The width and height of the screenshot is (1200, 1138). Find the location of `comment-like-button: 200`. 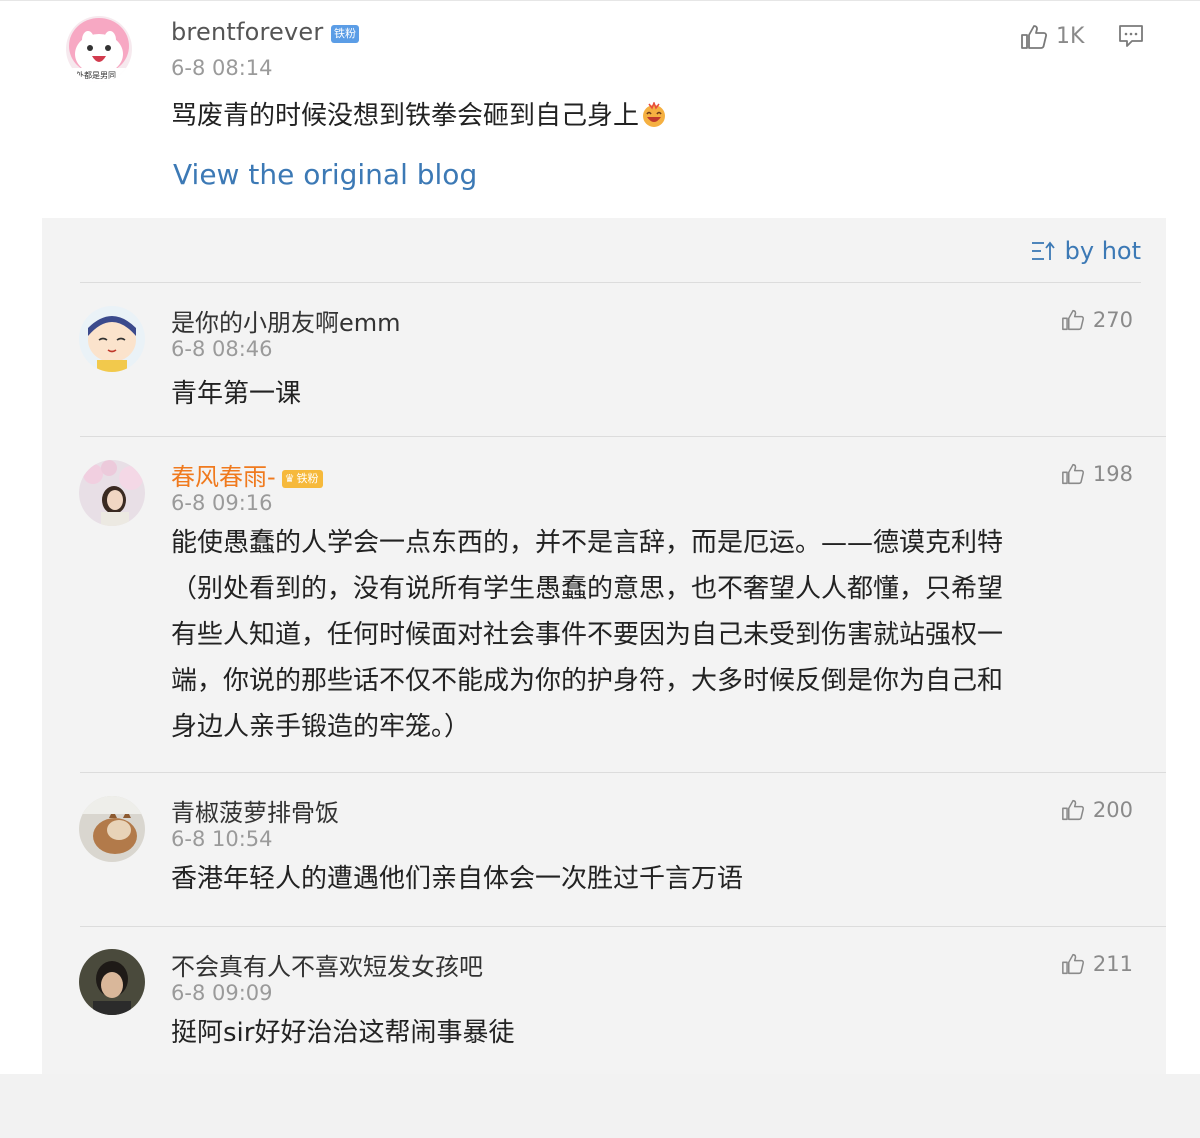

comment-like-button: 200 is located at coordinates (1097, 810).